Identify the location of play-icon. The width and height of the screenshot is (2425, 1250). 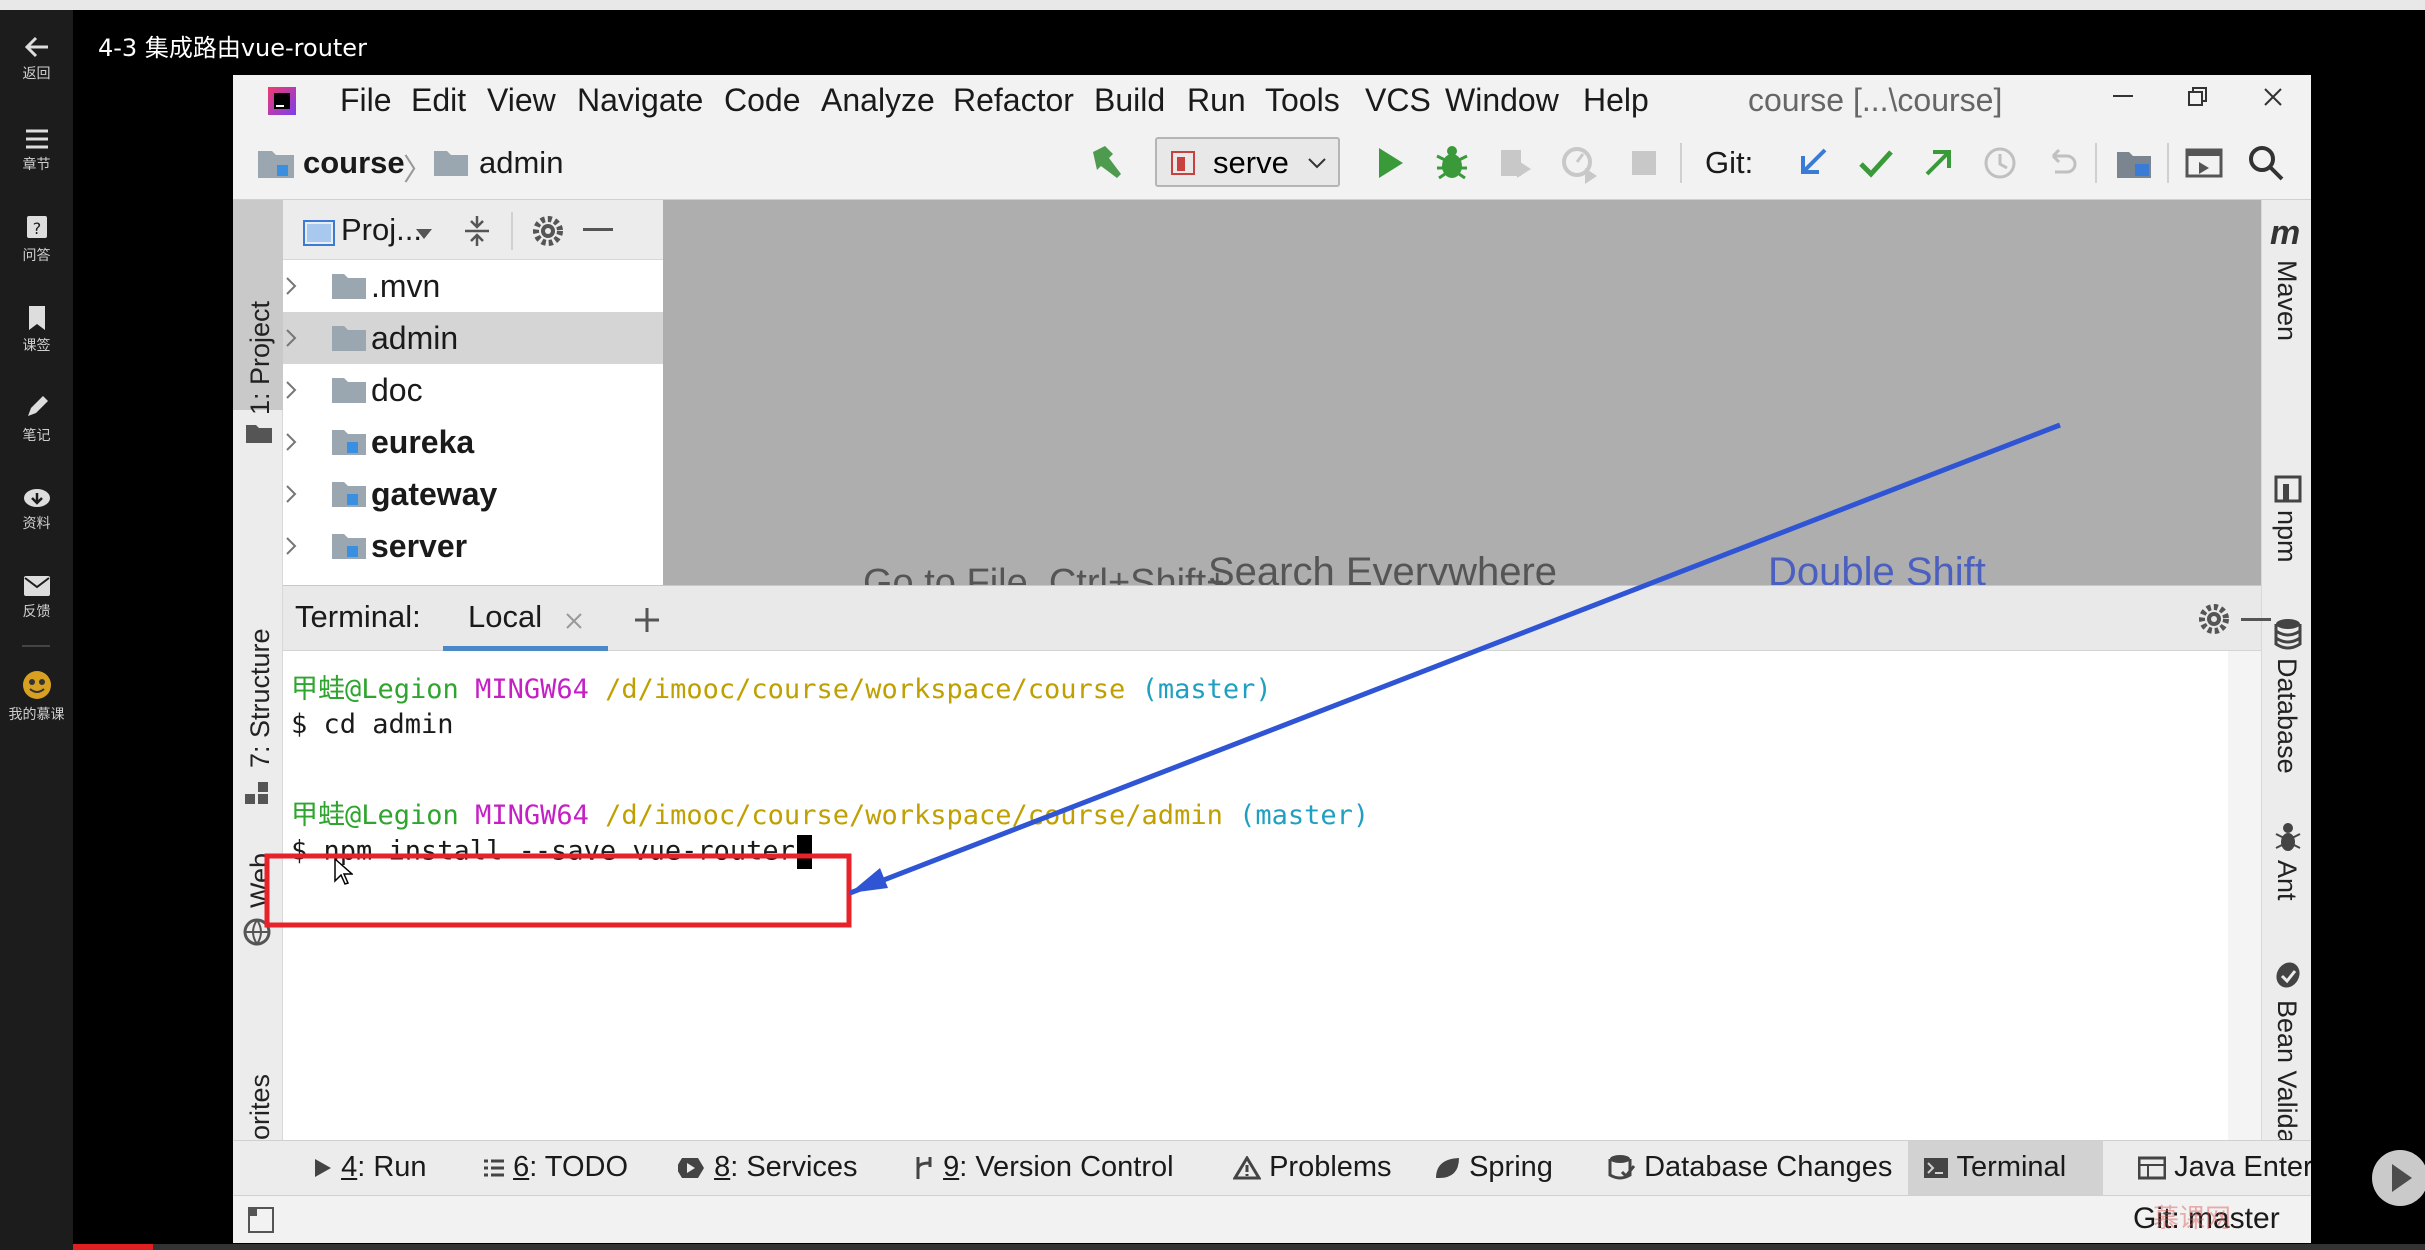
(2402, 1178).